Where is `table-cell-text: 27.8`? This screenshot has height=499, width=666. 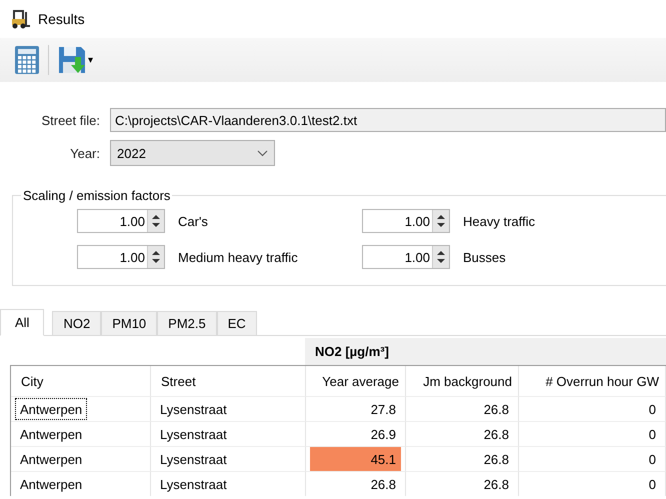
table-cell-text: 27.8 is located at coordinates (383, 409).